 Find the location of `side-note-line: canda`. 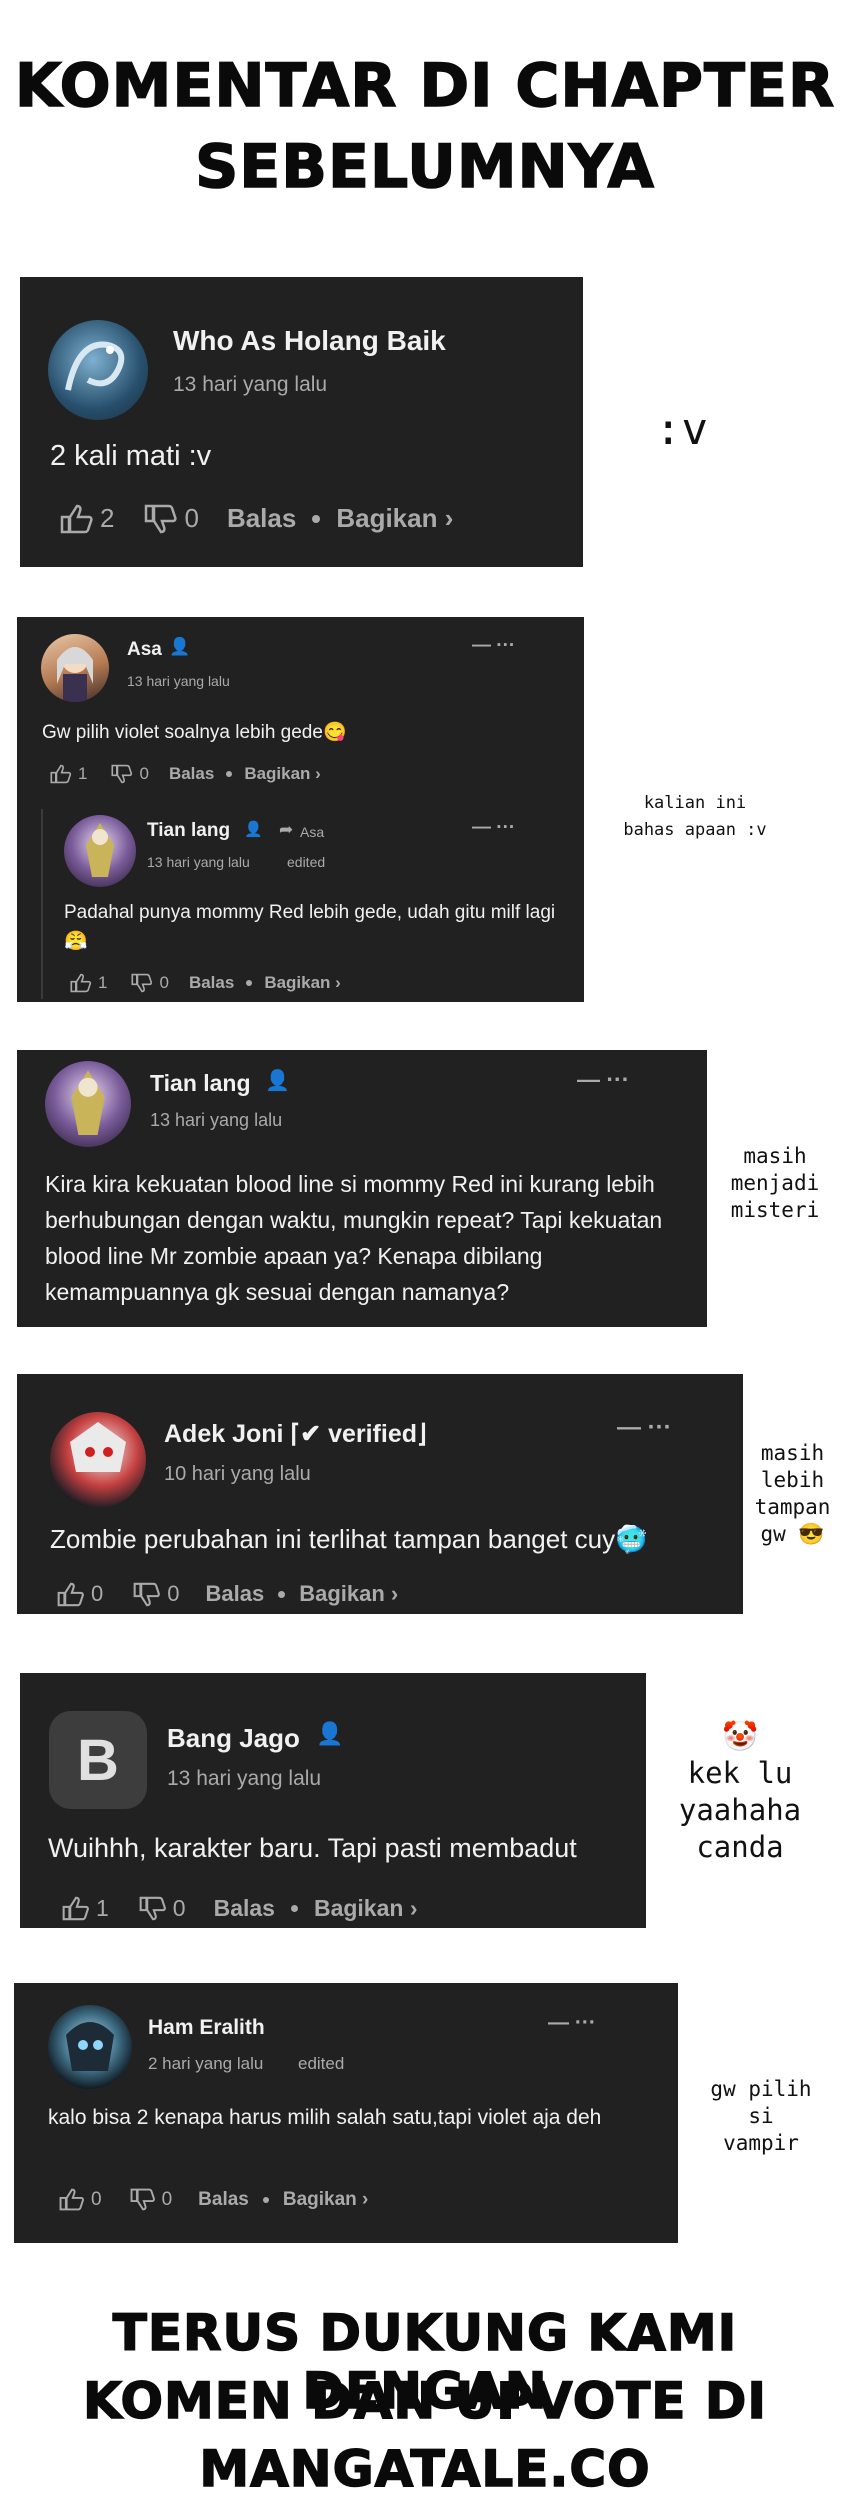

side-note-line: canda is located at coordinates (740, 1847).